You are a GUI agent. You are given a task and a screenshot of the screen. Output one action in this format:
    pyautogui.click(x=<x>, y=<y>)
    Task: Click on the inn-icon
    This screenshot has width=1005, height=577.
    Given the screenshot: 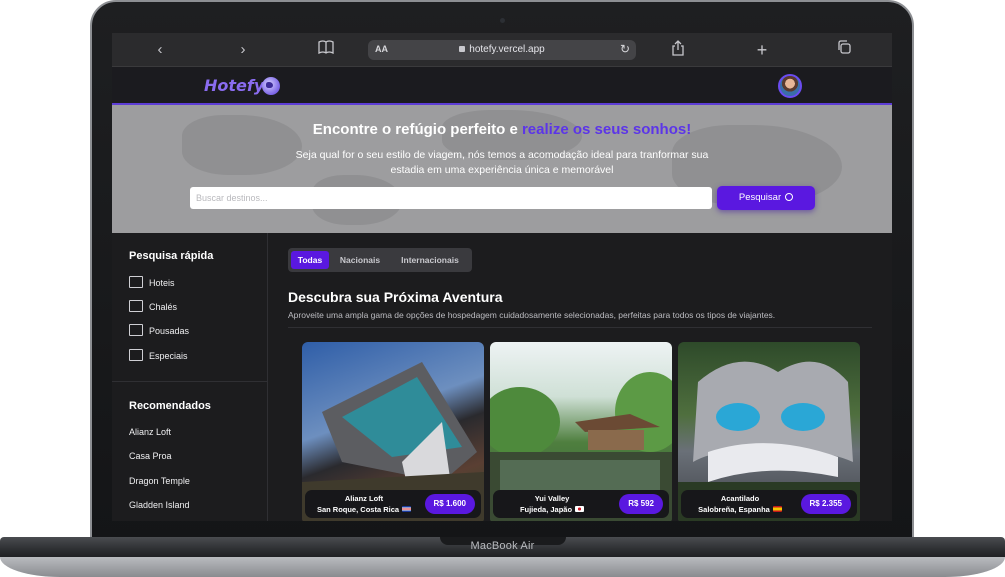 What is the action you would take?
    pyautogui.click(x=136, y=330)
    